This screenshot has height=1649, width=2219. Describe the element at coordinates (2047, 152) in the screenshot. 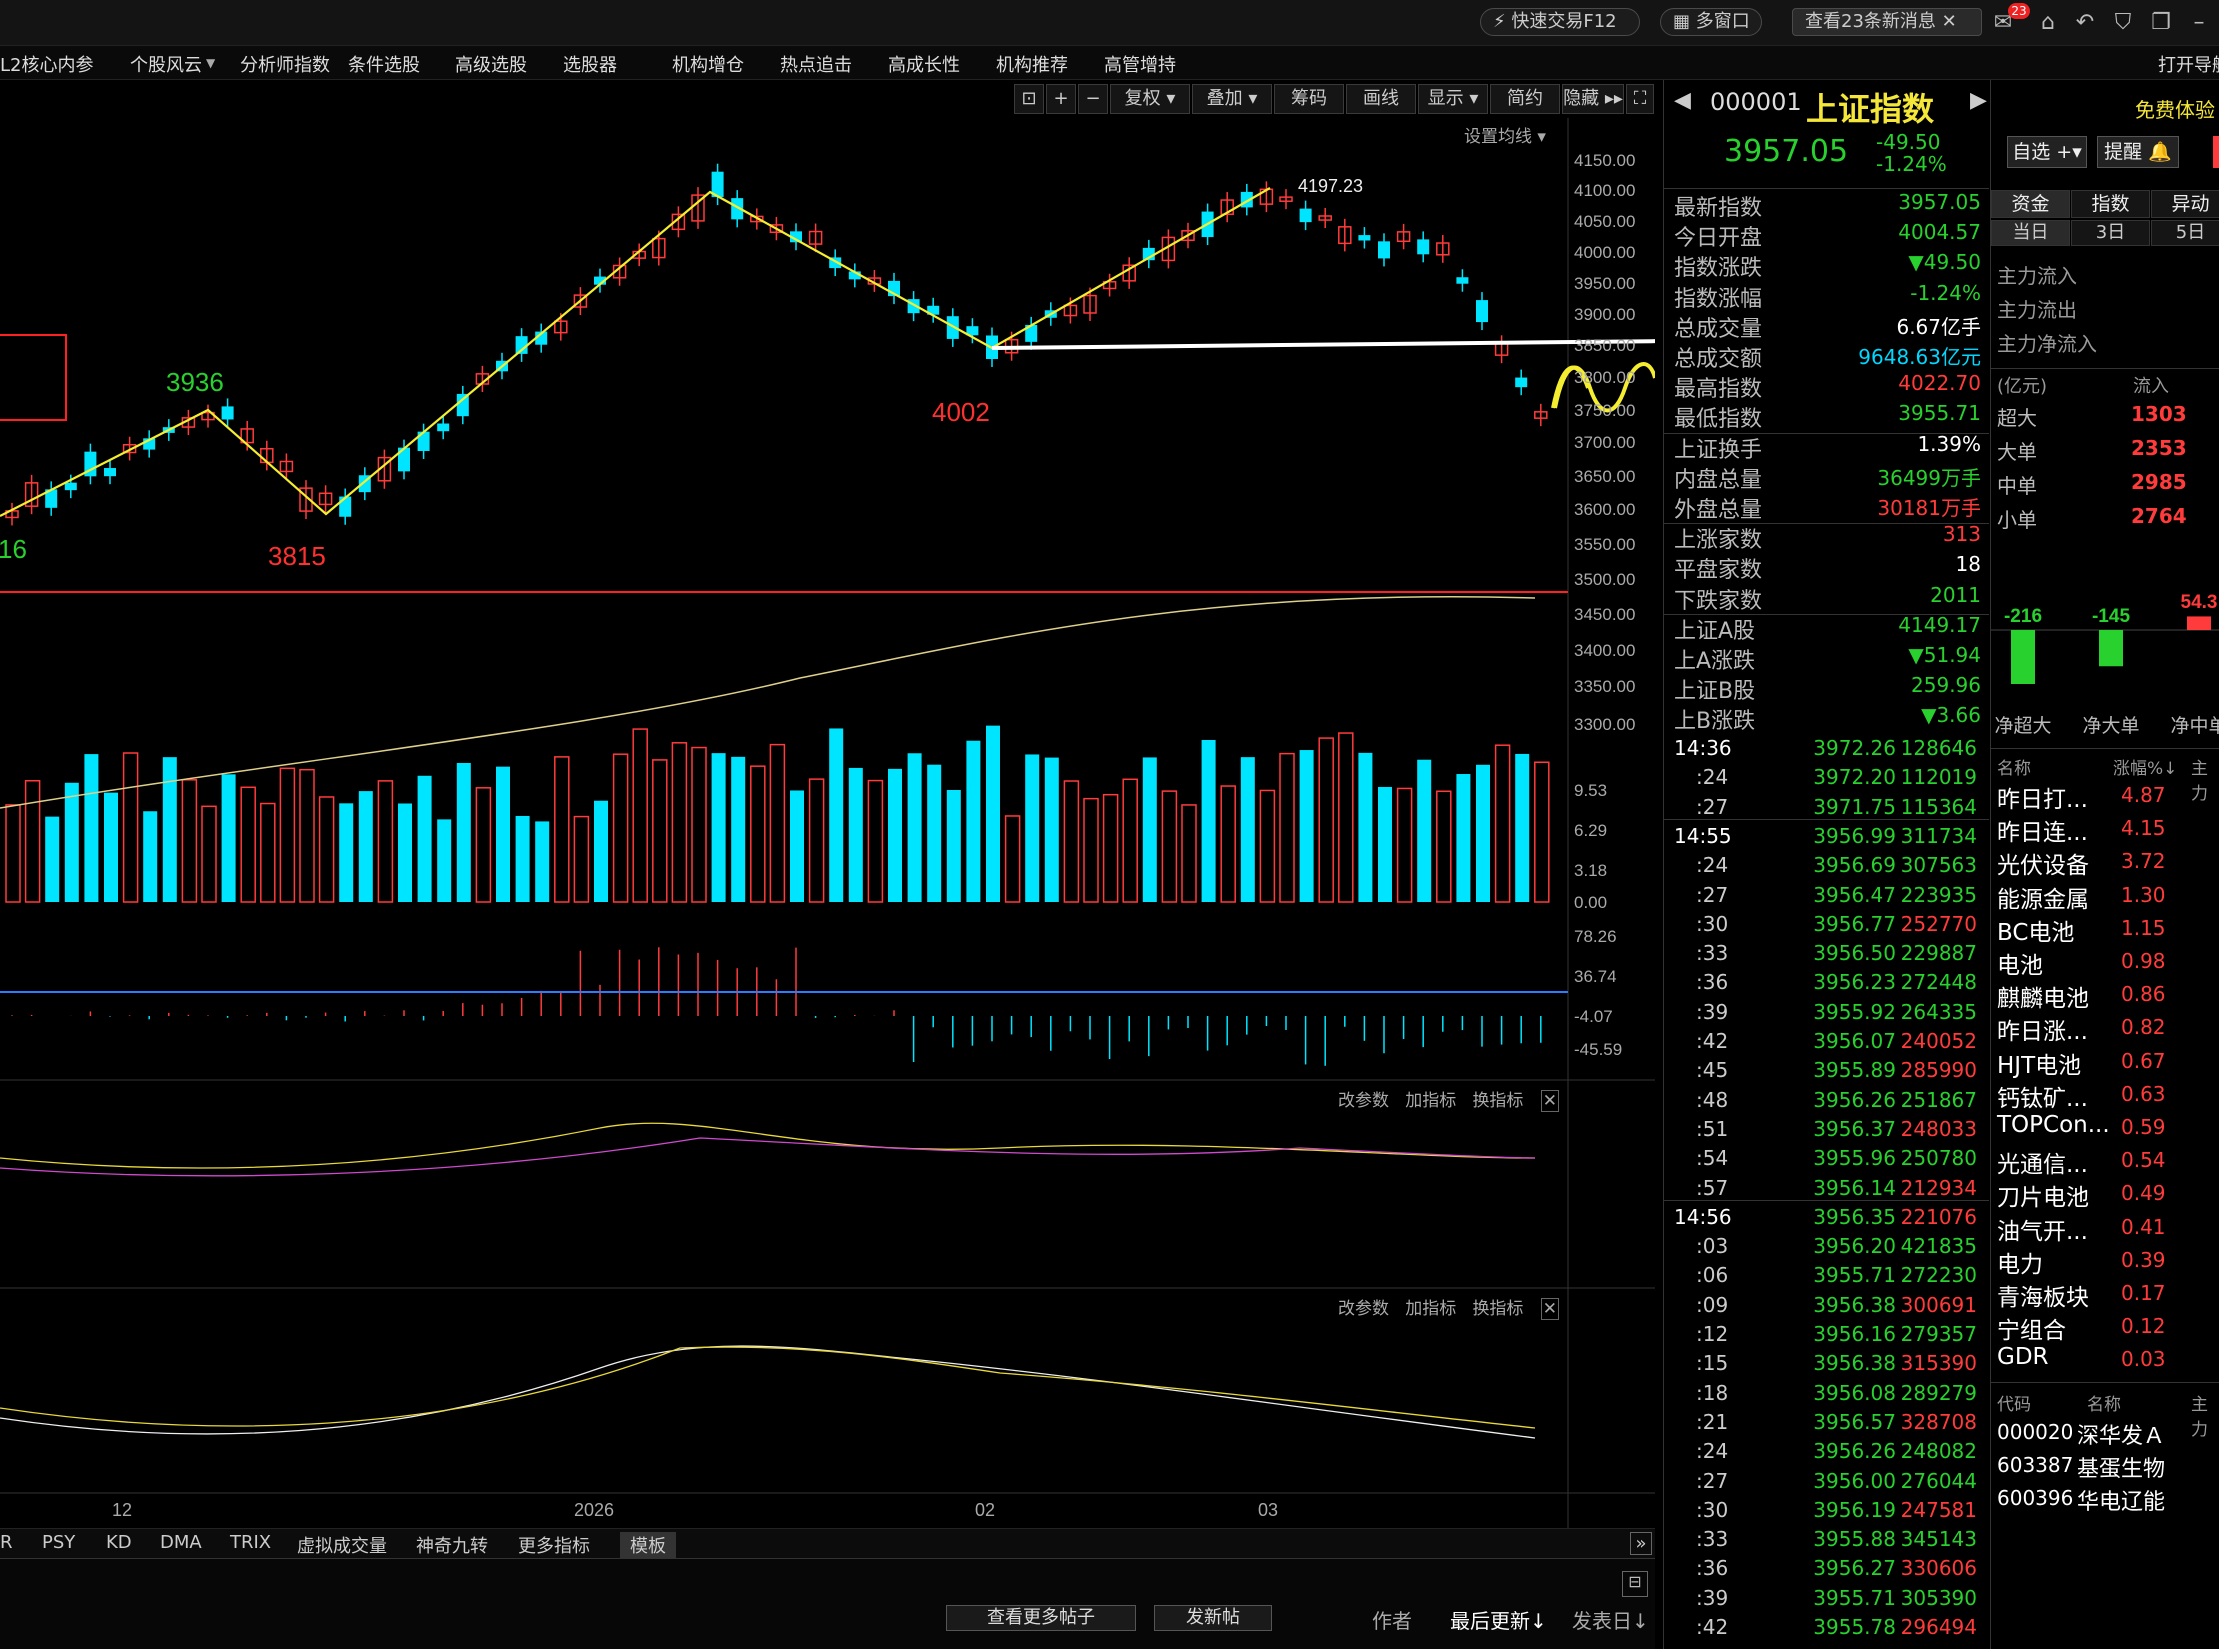

I see `watchlist-button: 自选 +▾` at that location.